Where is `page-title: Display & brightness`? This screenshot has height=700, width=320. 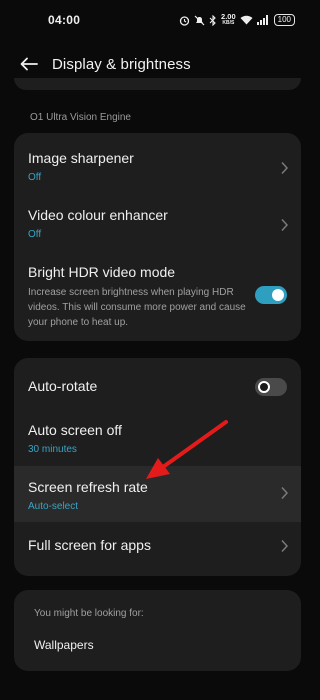
page-title: Display & brightness is located at coordinates (121, 64).